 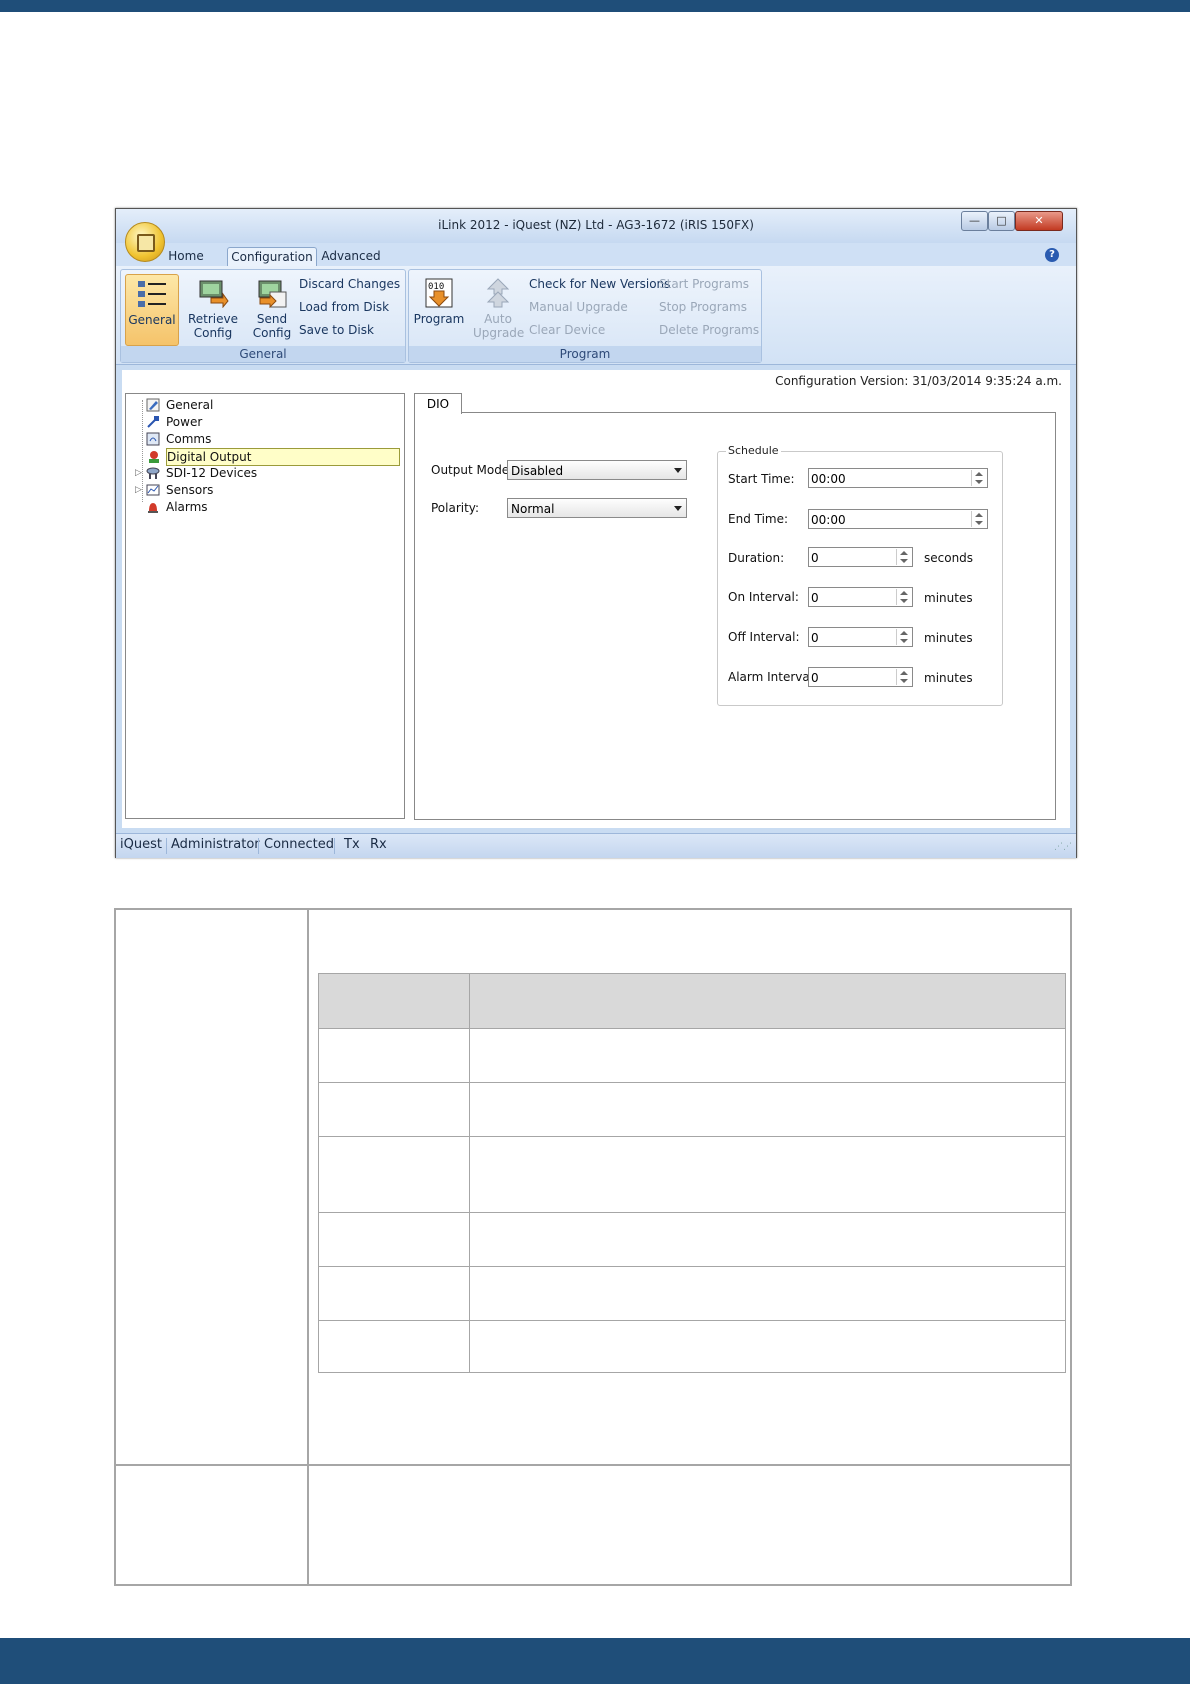 What do you see at coordinates (145, 242) in the screenshot?
I see `application-menu-button` at bounding box center [145, 242].